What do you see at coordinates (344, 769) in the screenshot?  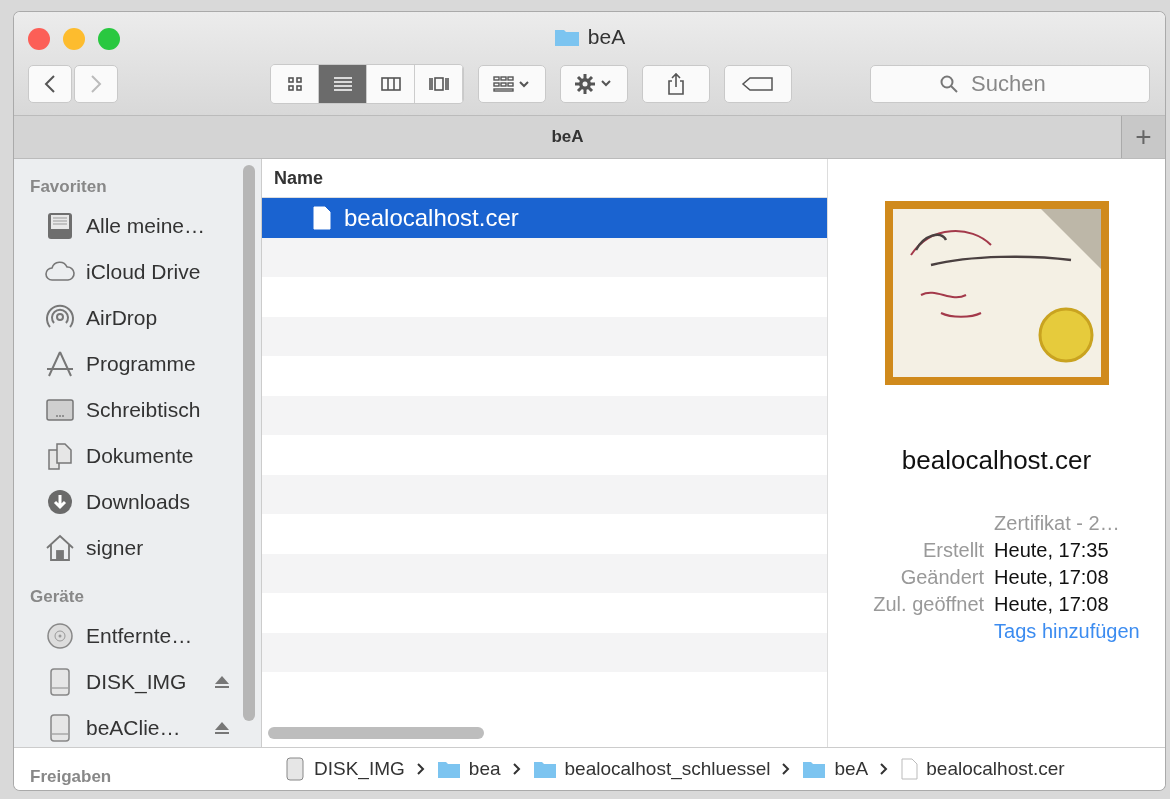 I see `path-item: DISK_IMG` at bounding box center [344, 769].